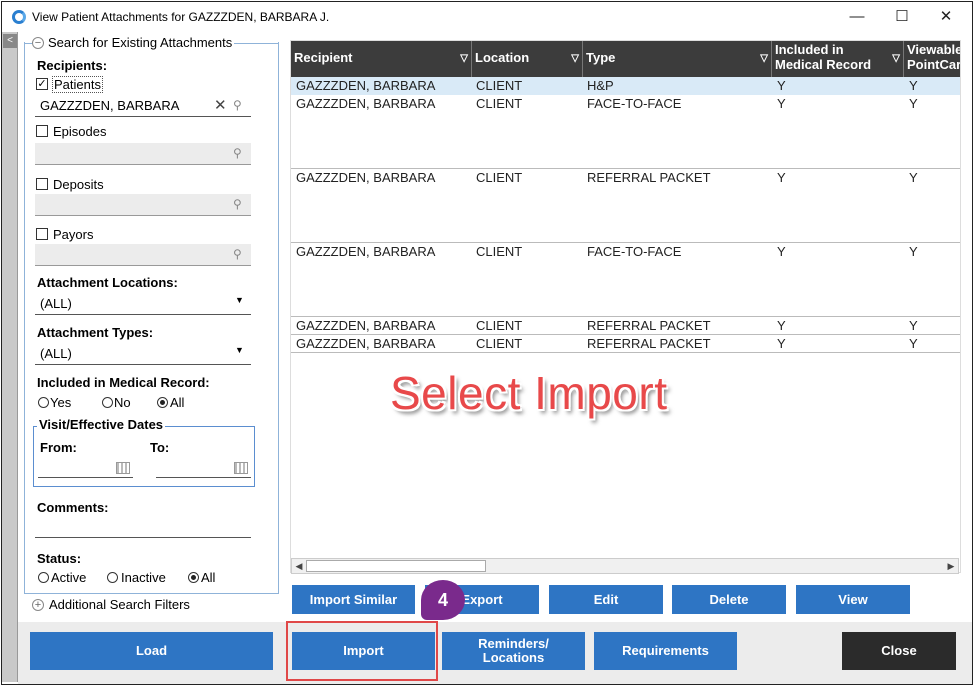 This screenshot has height=687, width=975. What do you see at coordinates (443, 600) in the screenshot?
I see `step-badge: 4` at bounding box center [443, 600].